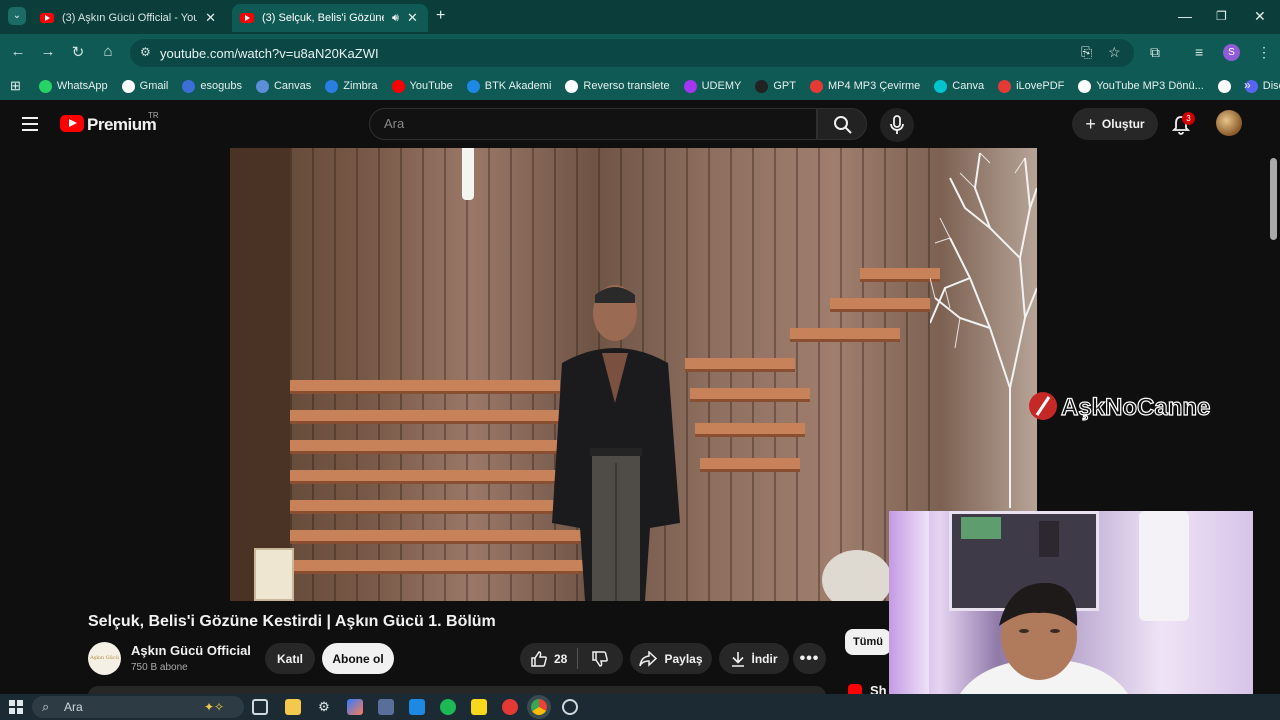  What do you see at coordinates (473, 86) in the screenshot?
I see `btk-icon` at bounding box center [473, 86].